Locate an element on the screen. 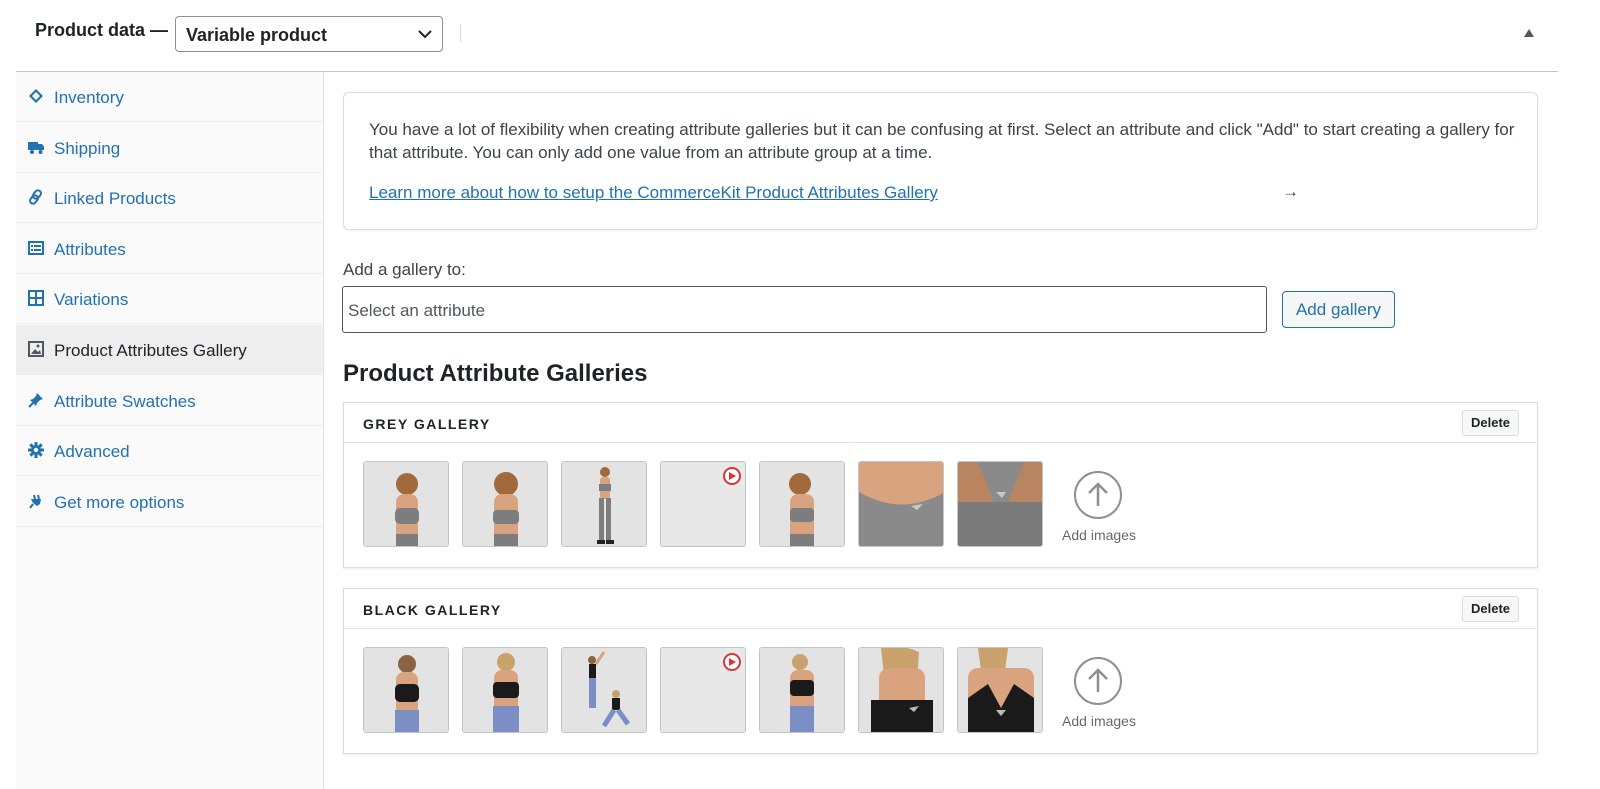 The image size is (1600, 789). sidebar-item-linked-products: Linked Products is located at coordinates (169, 198).